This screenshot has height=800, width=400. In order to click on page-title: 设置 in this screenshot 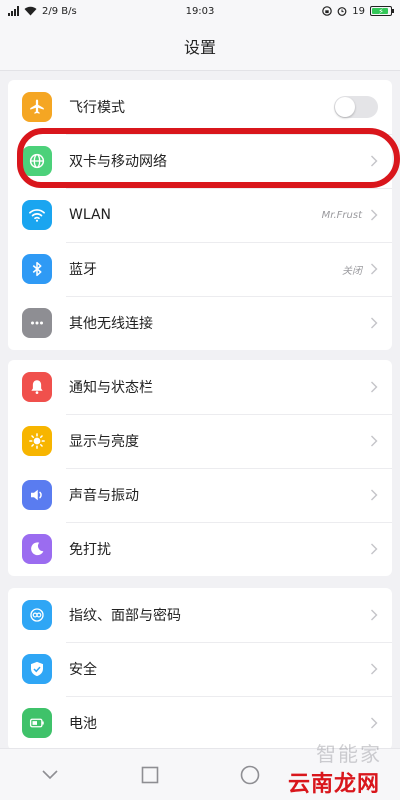, I will do `click(200, 46)`.